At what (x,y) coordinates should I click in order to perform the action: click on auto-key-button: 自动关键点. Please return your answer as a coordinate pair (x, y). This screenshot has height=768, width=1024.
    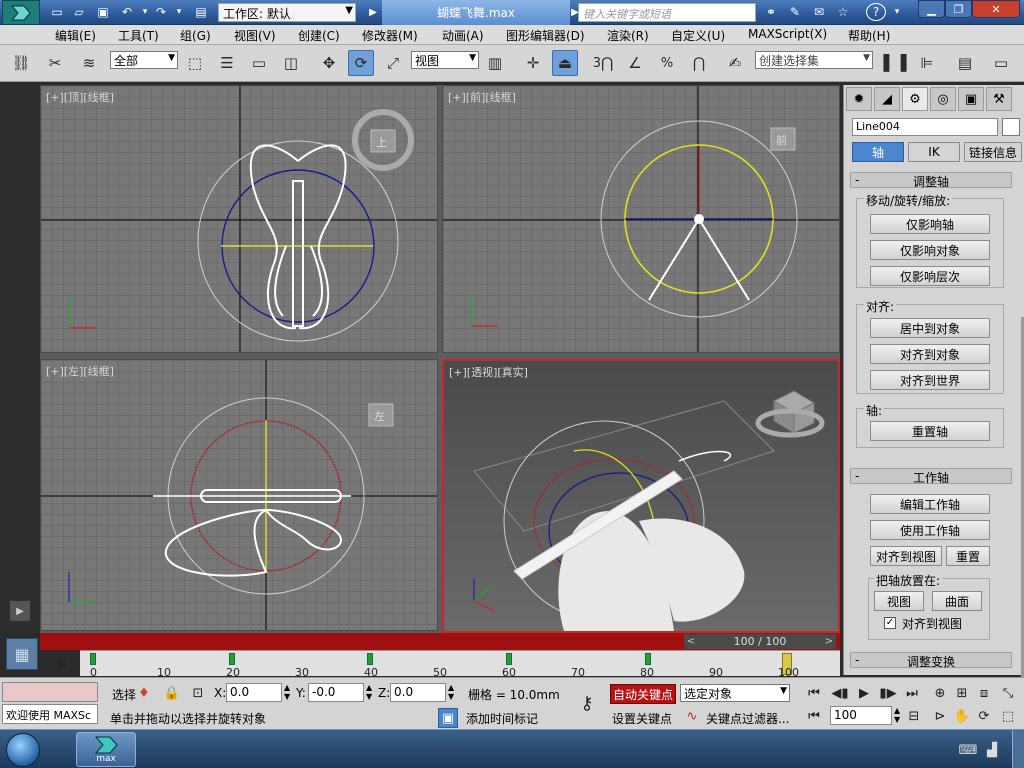
    Looking at the image, I should click on (643, 694).